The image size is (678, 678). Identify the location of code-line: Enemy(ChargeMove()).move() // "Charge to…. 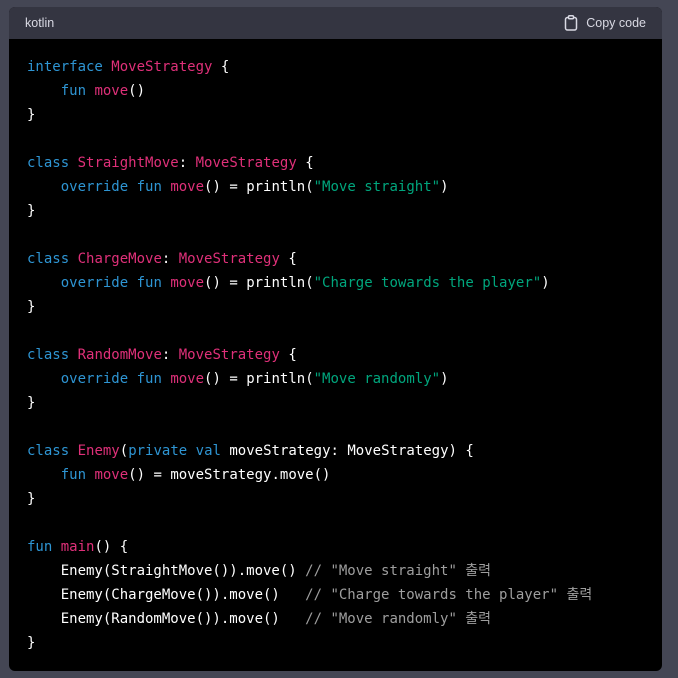
(335, 595).